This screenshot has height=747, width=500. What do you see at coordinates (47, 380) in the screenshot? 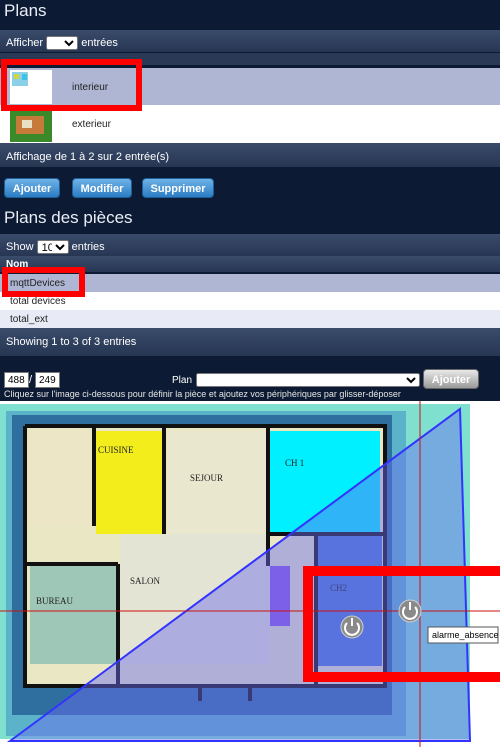
I see `coord-y: 249` at bounding box center [47, 380].